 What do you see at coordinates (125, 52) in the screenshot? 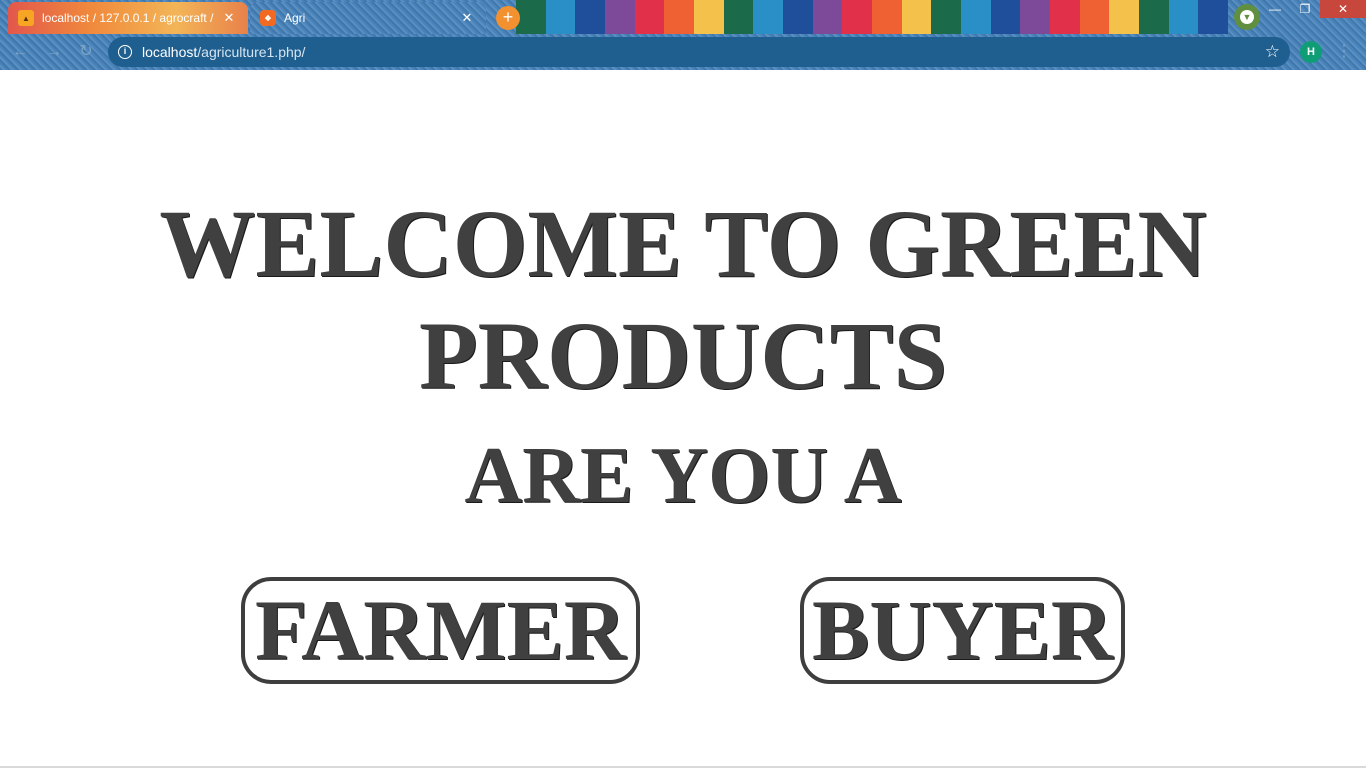
I see `info-icon: i` at bounding box center [125, 52].